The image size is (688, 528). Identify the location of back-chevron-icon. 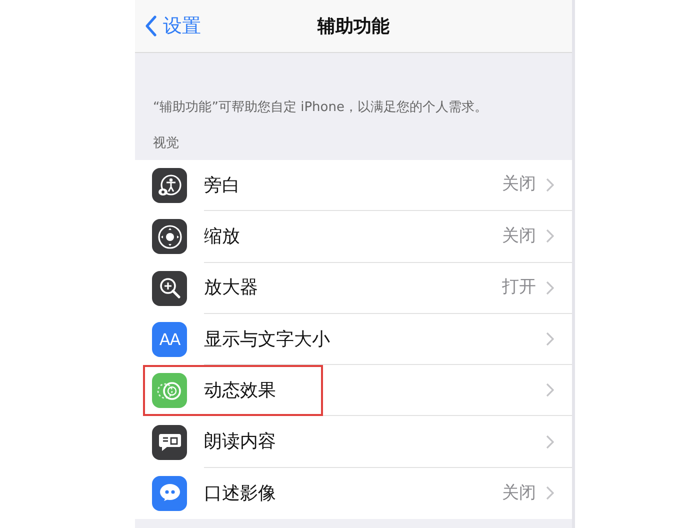
(151, 26).